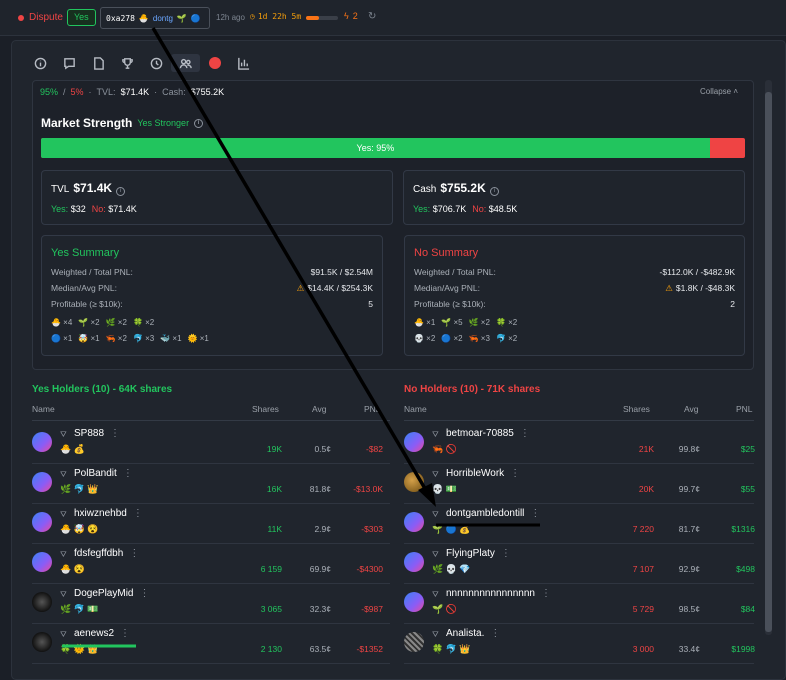  What do you see at coordinates (243, 63) in the screenshot?
I see `tab-chart` at bounding box center [243, 63].